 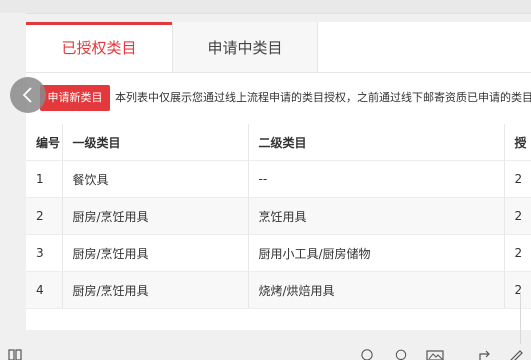 What do you see at coordinates (265, 6) in the screenshot?
I see `top-bar` at bounding box center [265, 6].